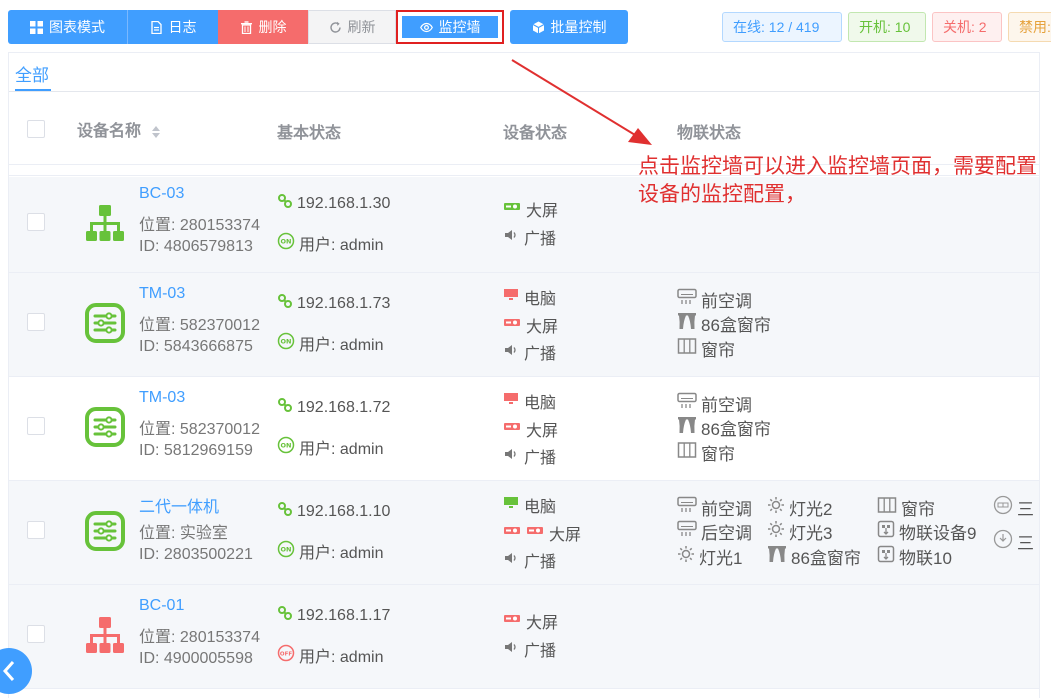 The image size is (1051, 698). What do you see at coordinates (726, 509) in the screenshot?
I see `iot-status-label: 前空调` at bounding box center [726, 509].